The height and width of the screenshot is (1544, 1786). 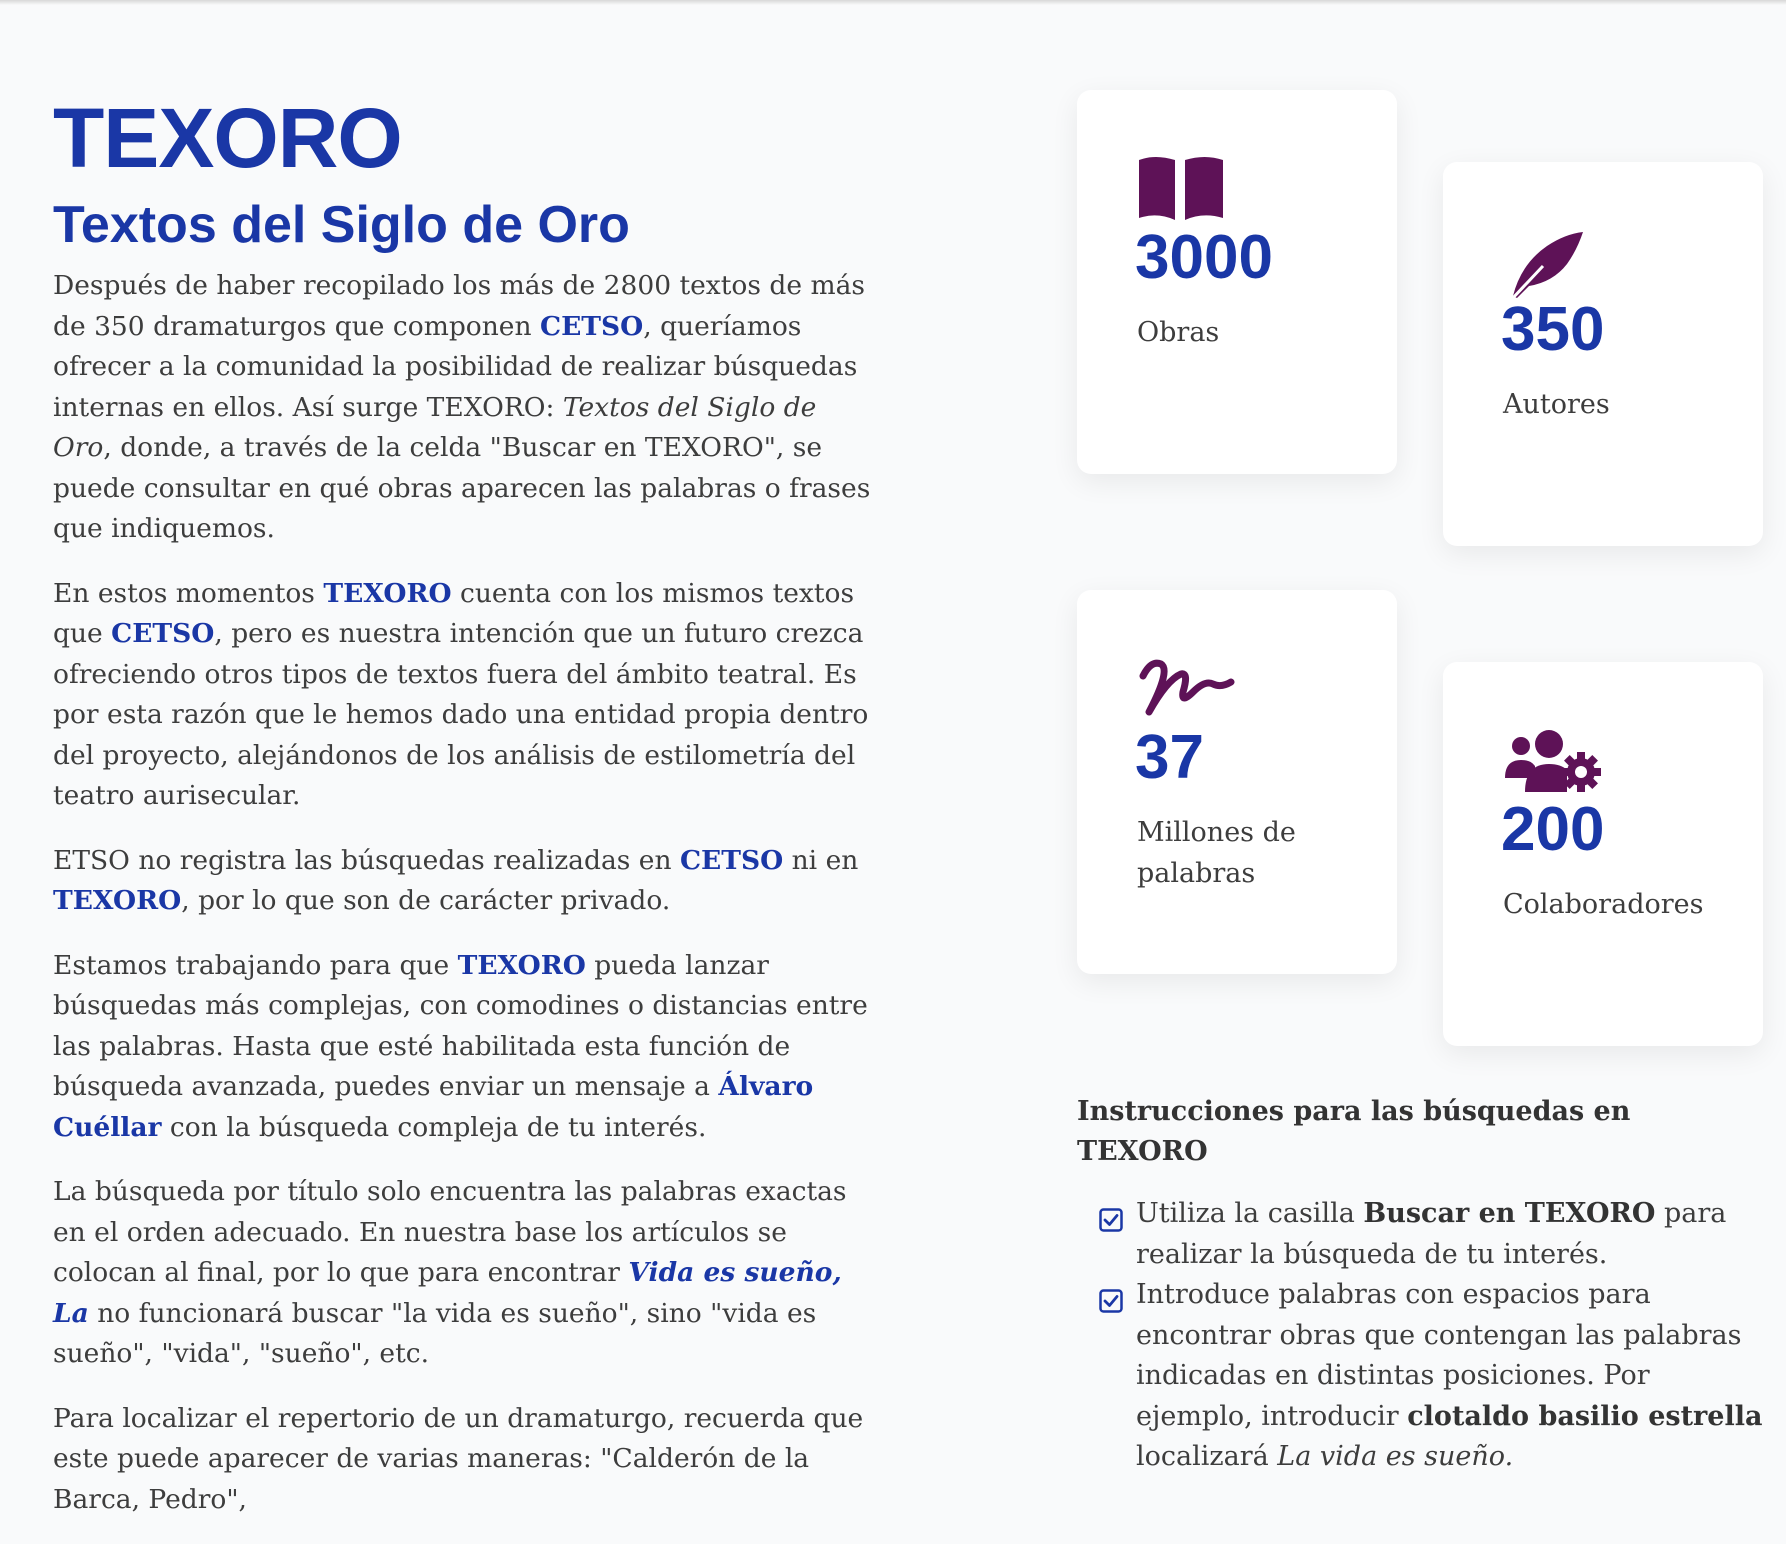 I want to click on text: con la búsqueda compleja de tu interés., so click(x=434, y=1127).